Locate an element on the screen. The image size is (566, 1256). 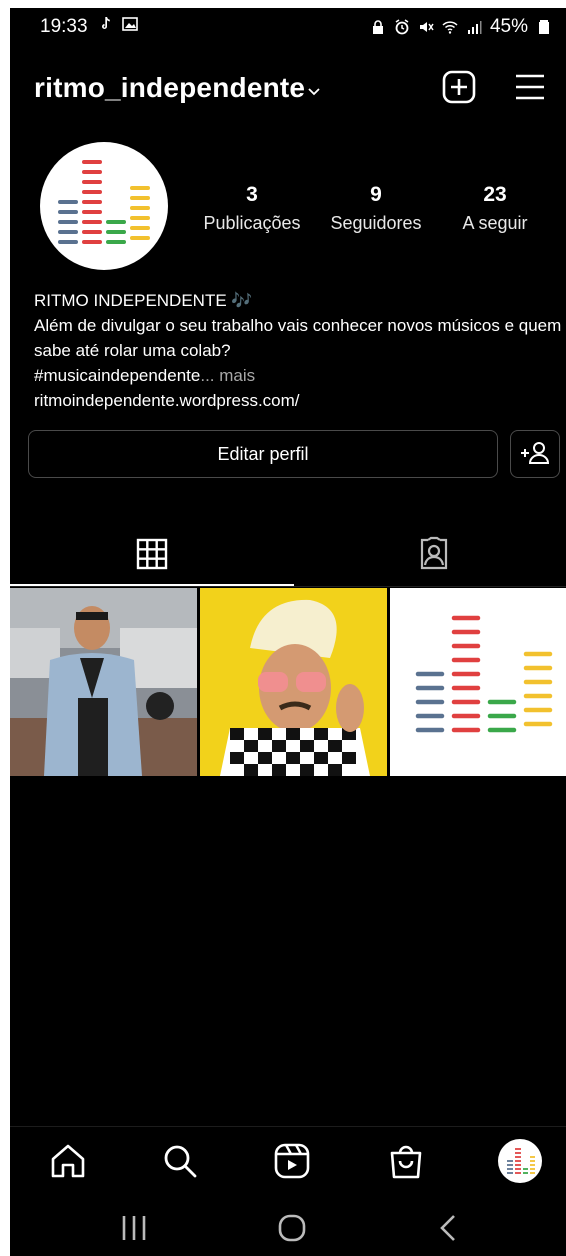
post-image-man-denim is located at coordinates (103, 682).